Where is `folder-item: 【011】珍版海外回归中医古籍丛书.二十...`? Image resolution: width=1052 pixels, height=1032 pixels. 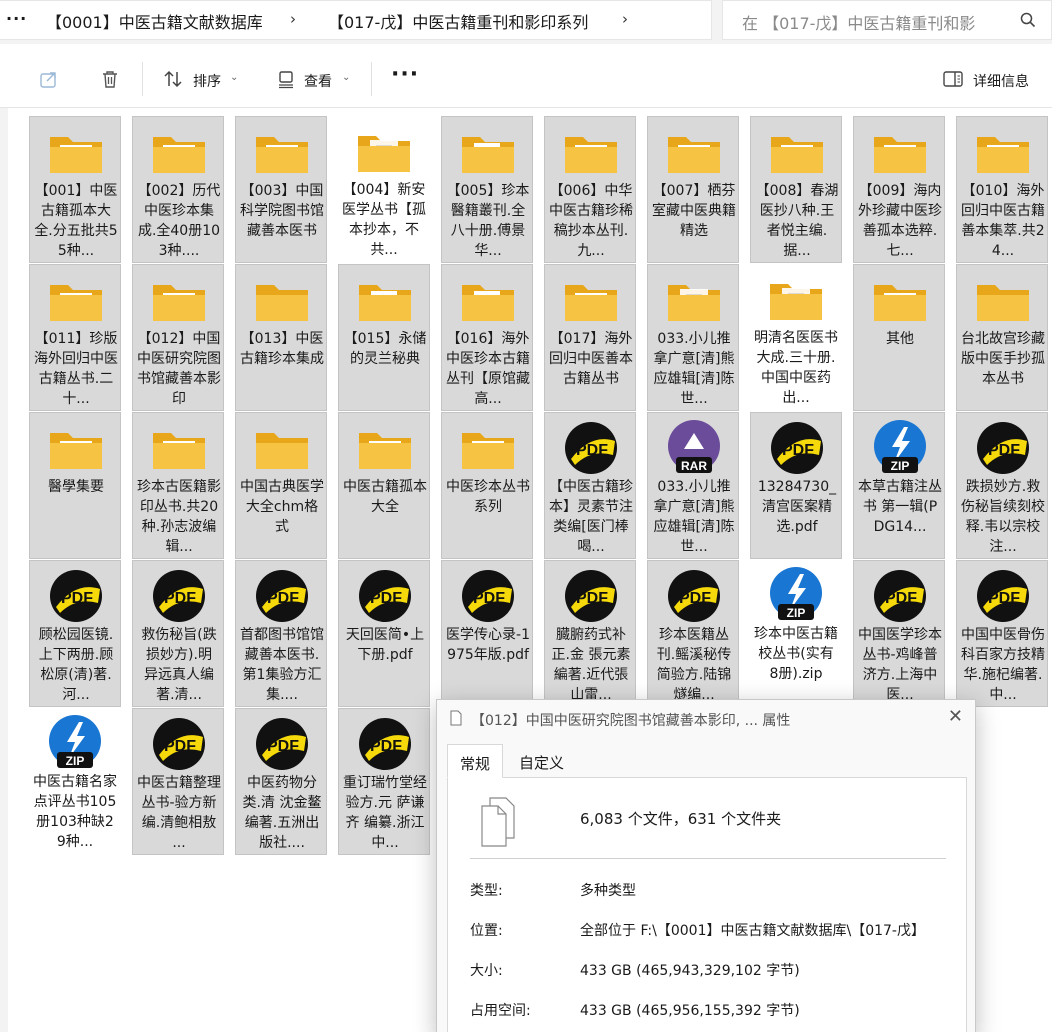
folder-item: 【011】珍版海外回归中医古籍丛书.二十... is located at coordinates (75, 337).